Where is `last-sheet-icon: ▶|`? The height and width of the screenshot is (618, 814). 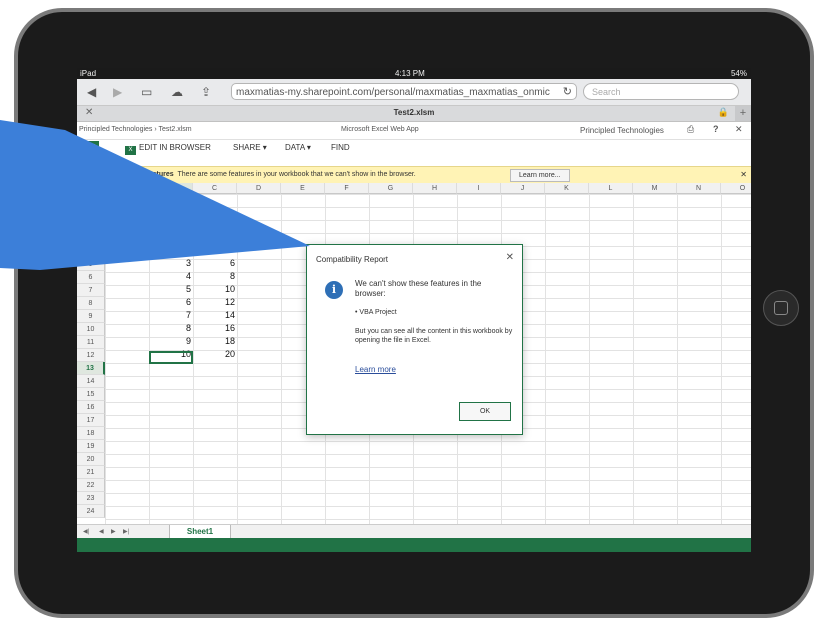
last-sheet-icon: ▶| is located at coordinates (126, 531).